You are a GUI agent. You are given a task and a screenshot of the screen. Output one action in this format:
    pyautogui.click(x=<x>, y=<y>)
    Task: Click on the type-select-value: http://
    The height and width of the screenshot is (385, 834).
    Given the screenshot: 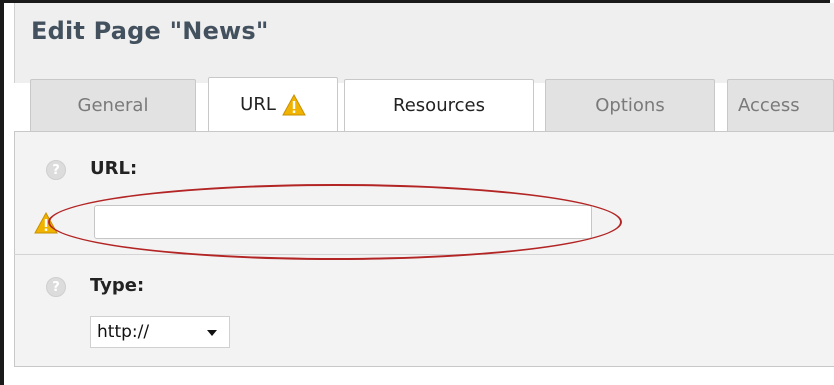 What is the action you would take?
    pyautogui.click(x=123, y=332)
    